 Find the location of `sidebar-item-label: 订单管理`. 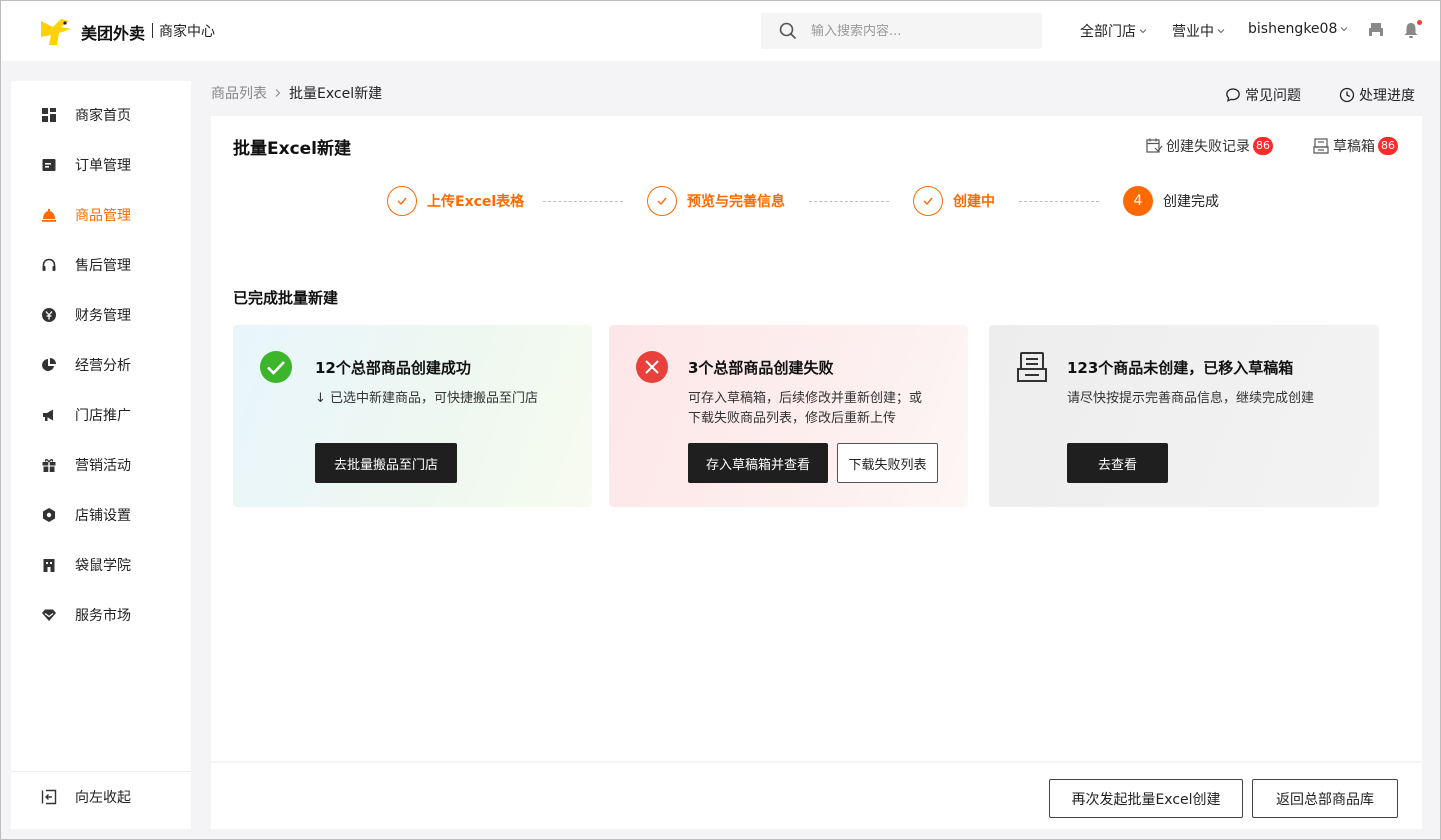

sidebar-item-label: 订单管理 is located at coordinates (103, 166).